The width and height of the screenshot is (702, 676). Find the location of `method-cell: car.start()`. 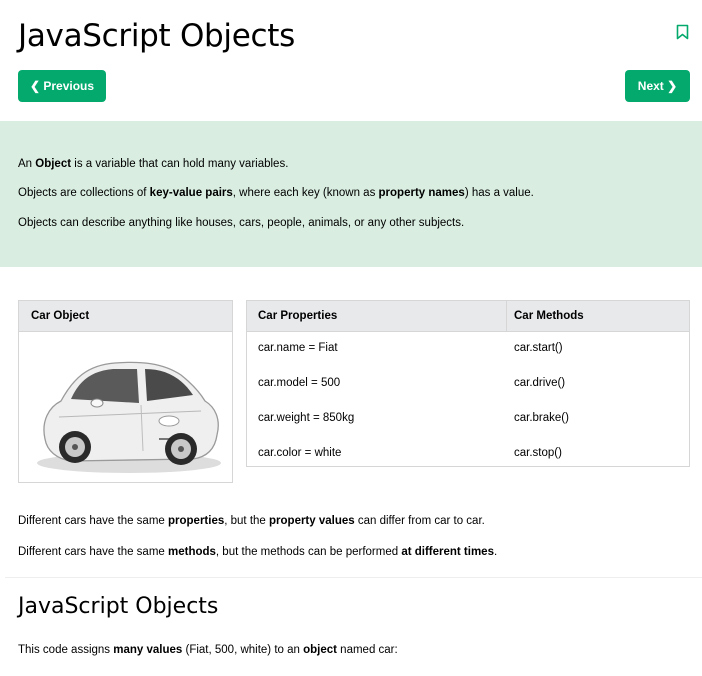

method-cell: car.start() is located at coordinates (538, 348).